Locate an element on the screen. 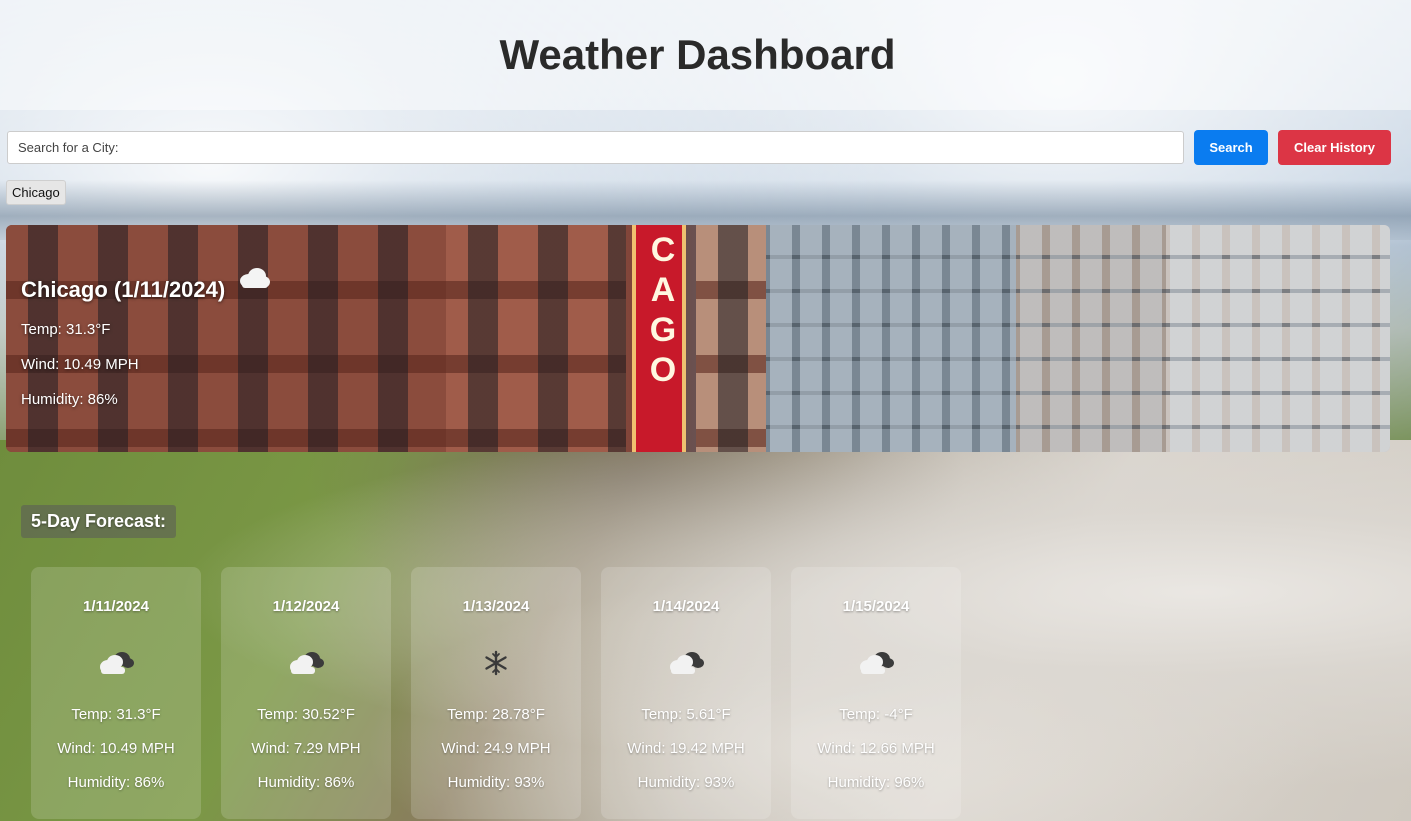  forecast-wind: Wind: 7.29 MPH is located at coordinates (306, 748).